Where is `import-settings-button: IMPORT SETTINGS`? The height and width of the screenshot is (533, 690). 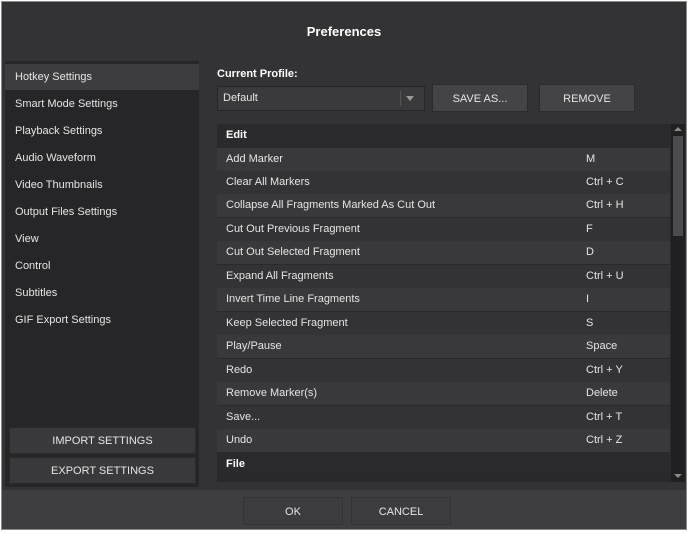
import-settings-button: IMPORT SETTINGS is located at coordinates (102, 440).